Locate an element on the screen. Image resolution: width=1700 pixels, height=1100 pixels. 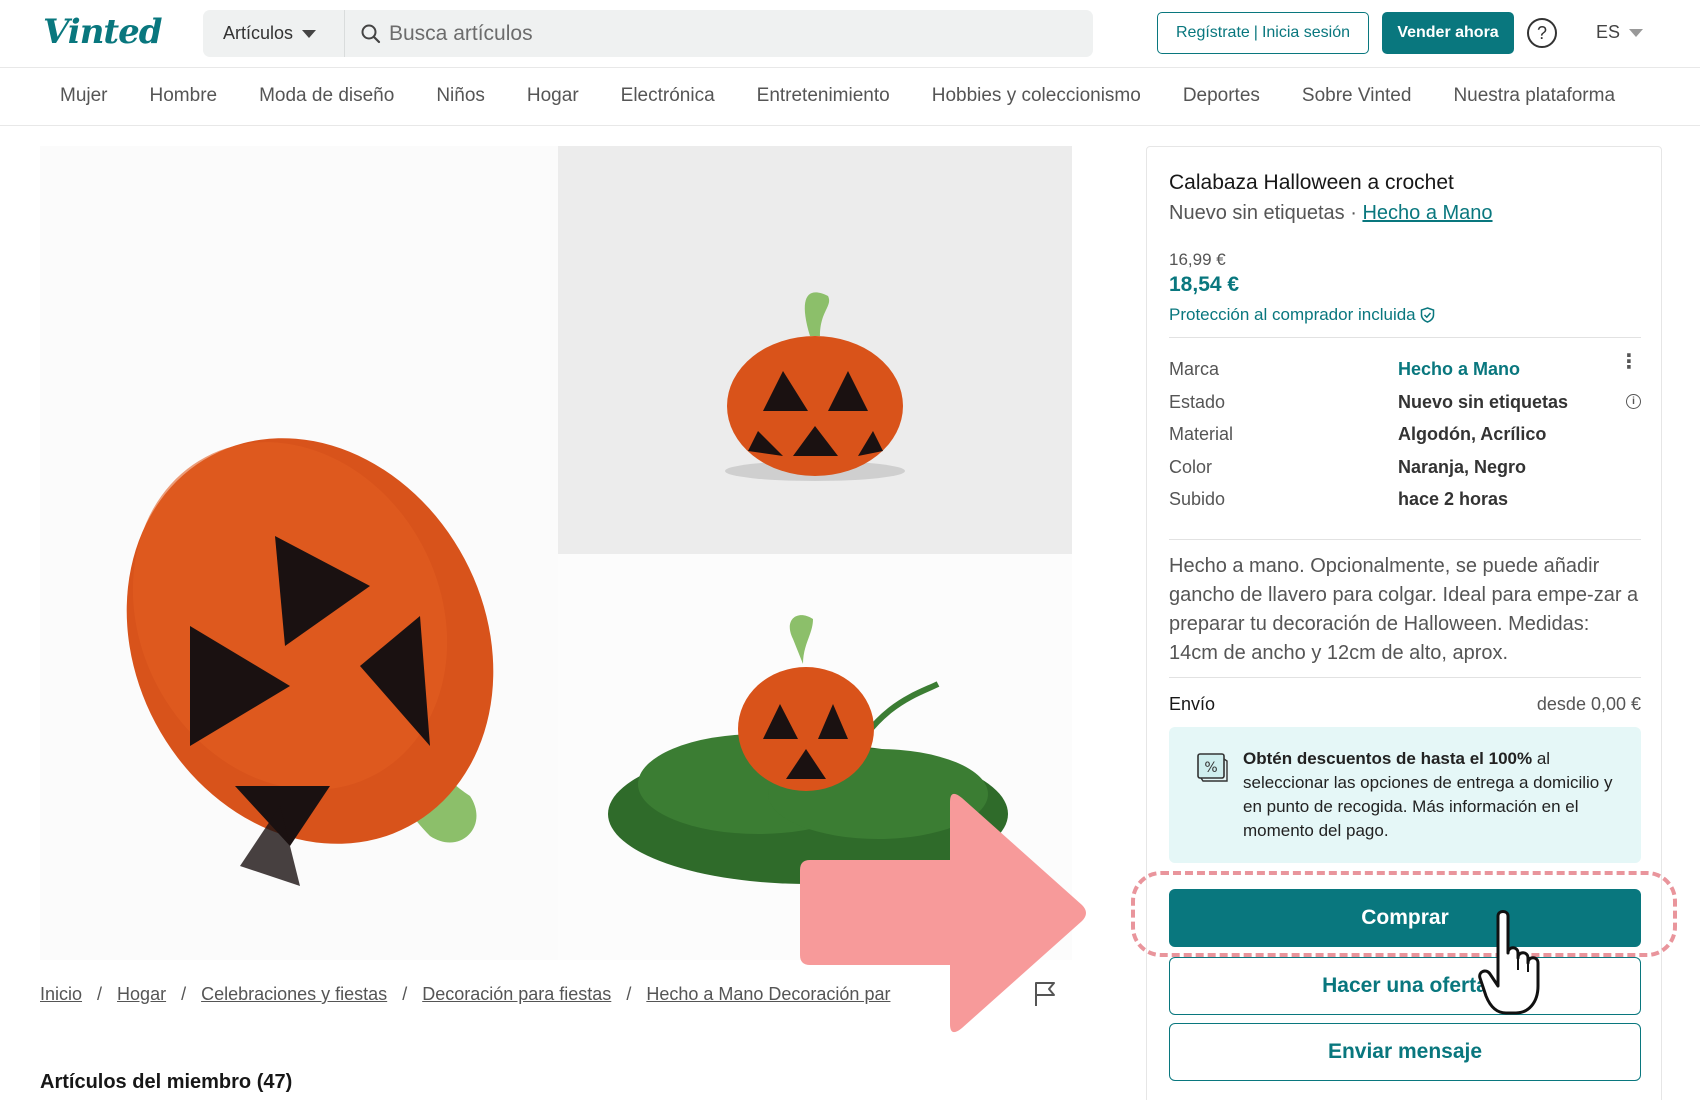
nav-item-hobbies: Hobbies y coleccionismo is located at coordinates (1036, 96).